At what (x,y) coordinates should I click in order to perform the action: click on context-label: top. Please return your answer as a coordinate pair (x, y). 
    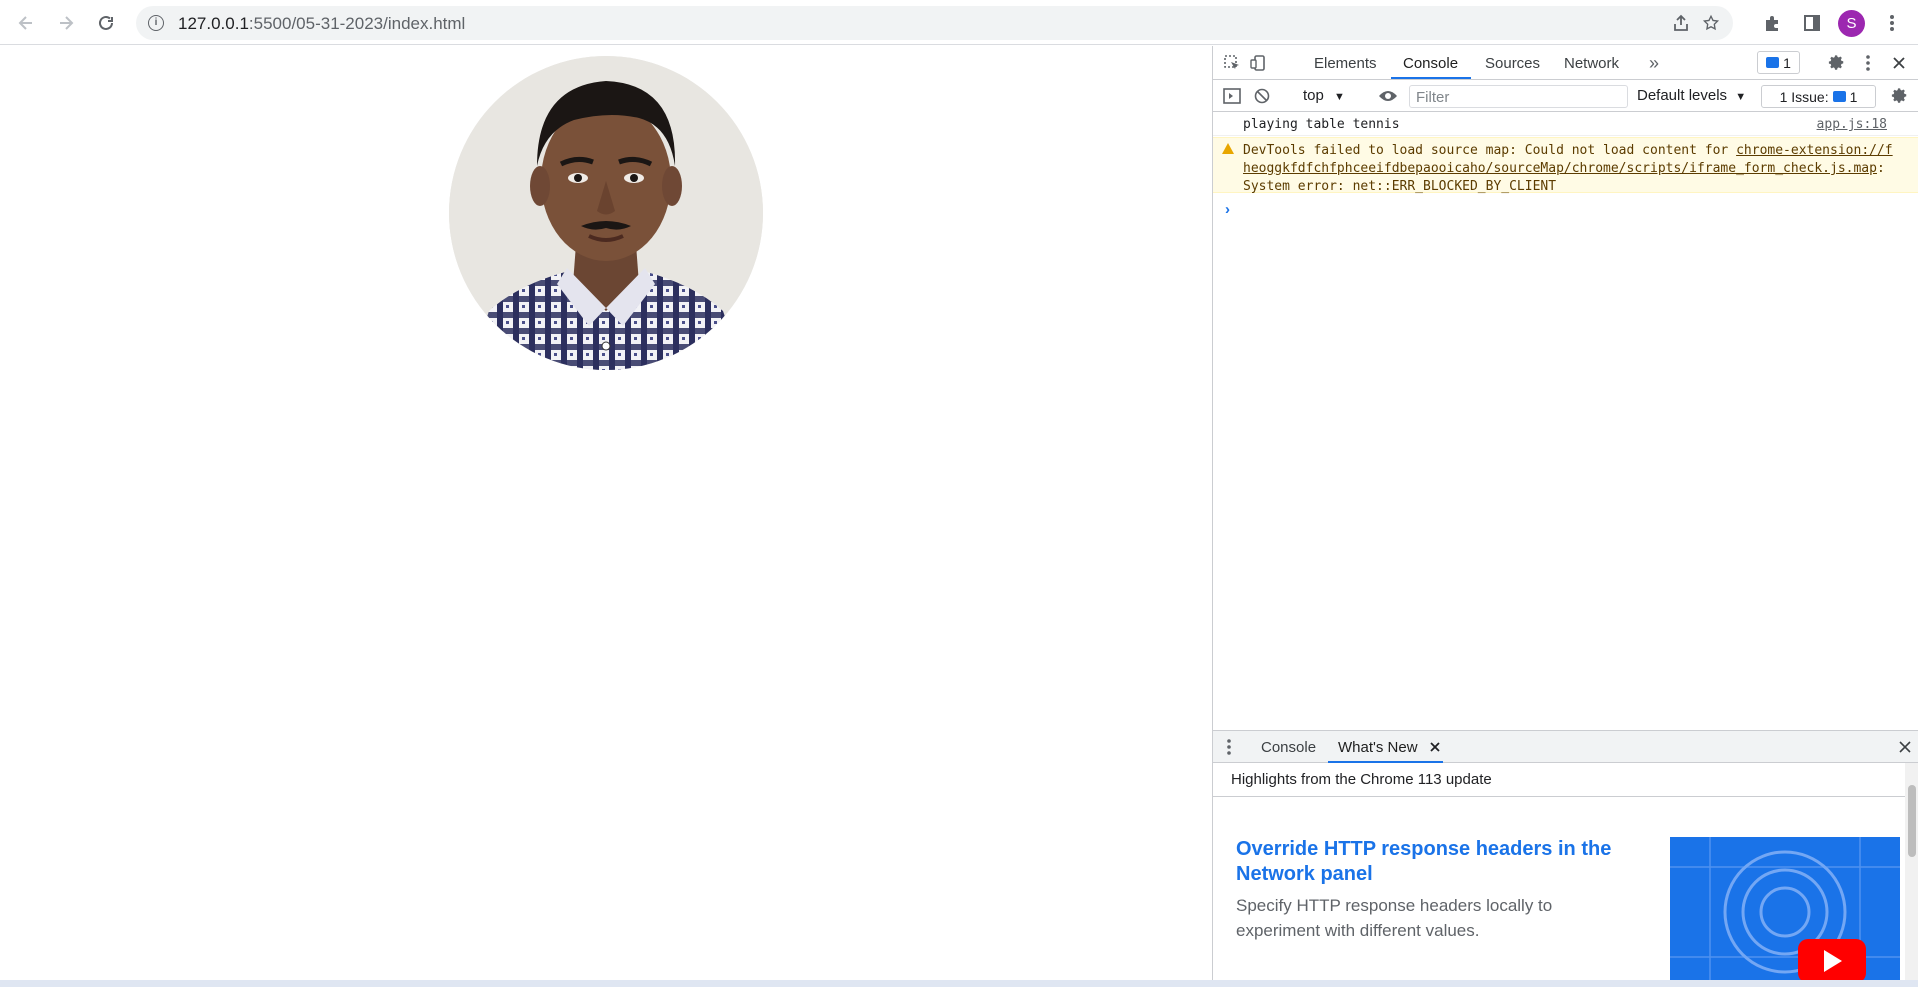
    Looking at the image, I should click on (1313, 95).